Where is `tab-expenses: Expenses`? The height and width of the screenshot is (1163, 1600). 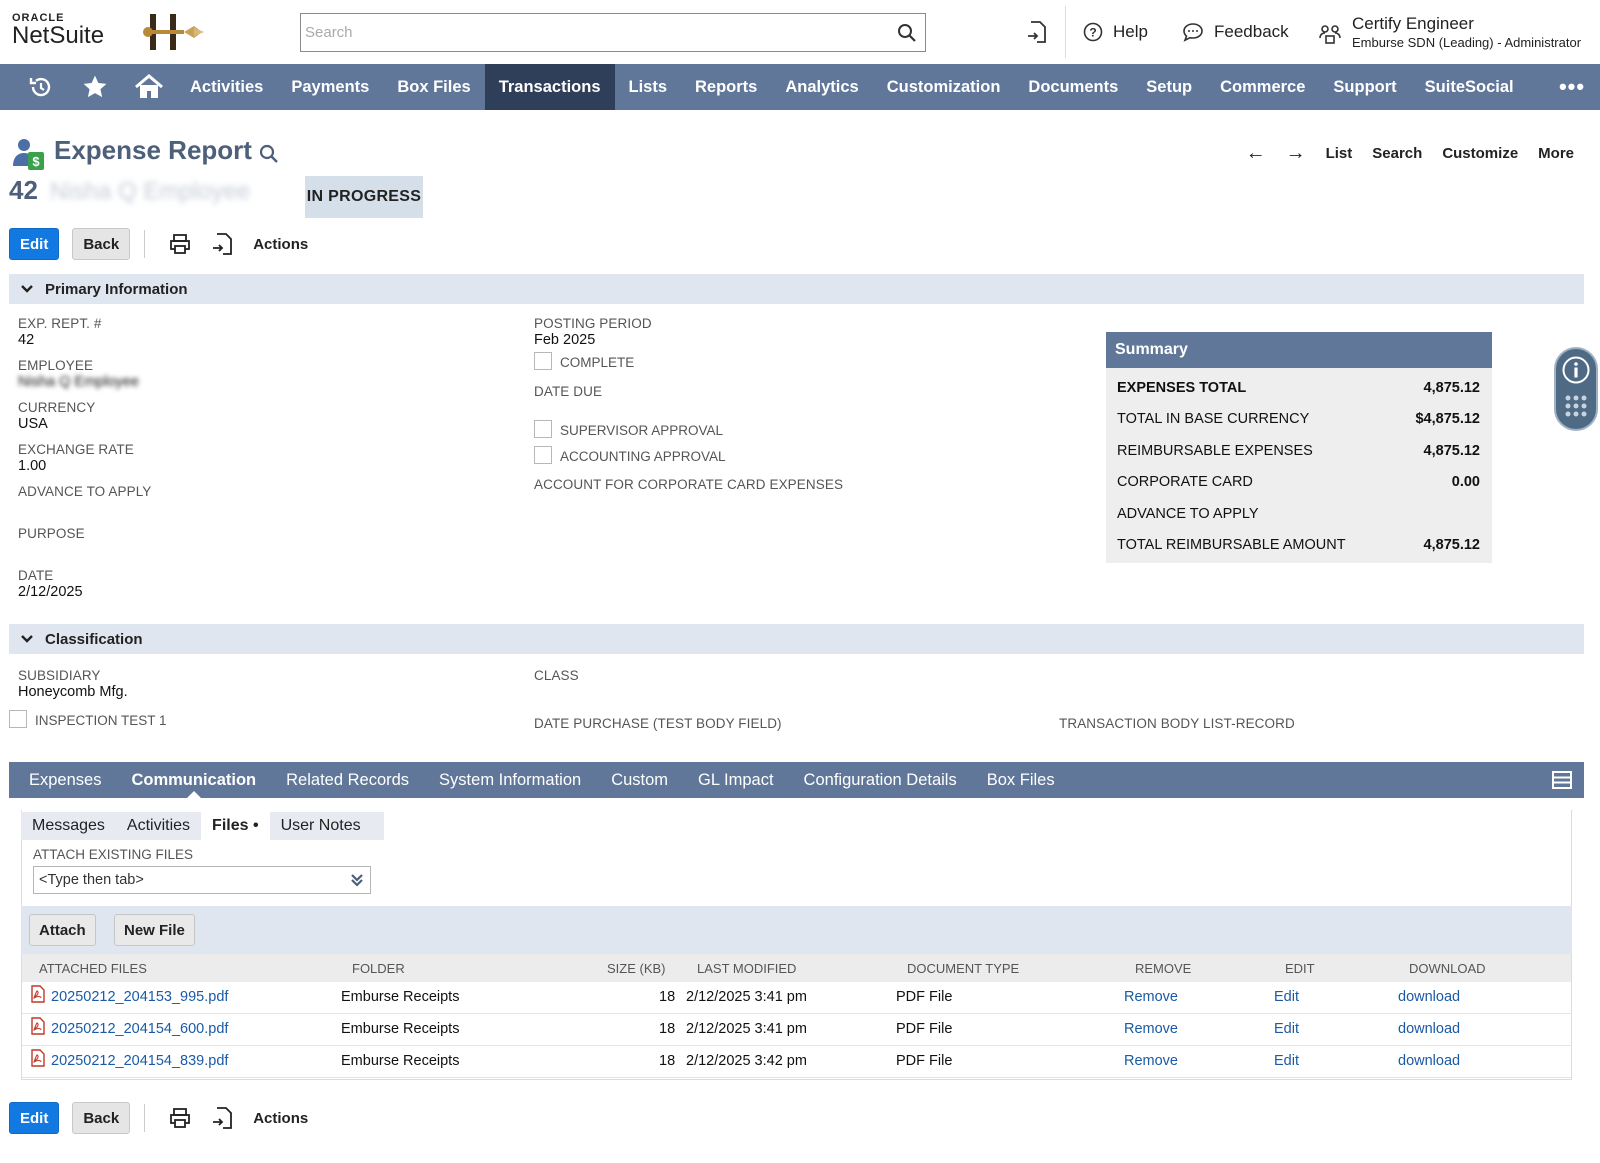 tab-expenses: Expenses is located at coordinates (65, 780).